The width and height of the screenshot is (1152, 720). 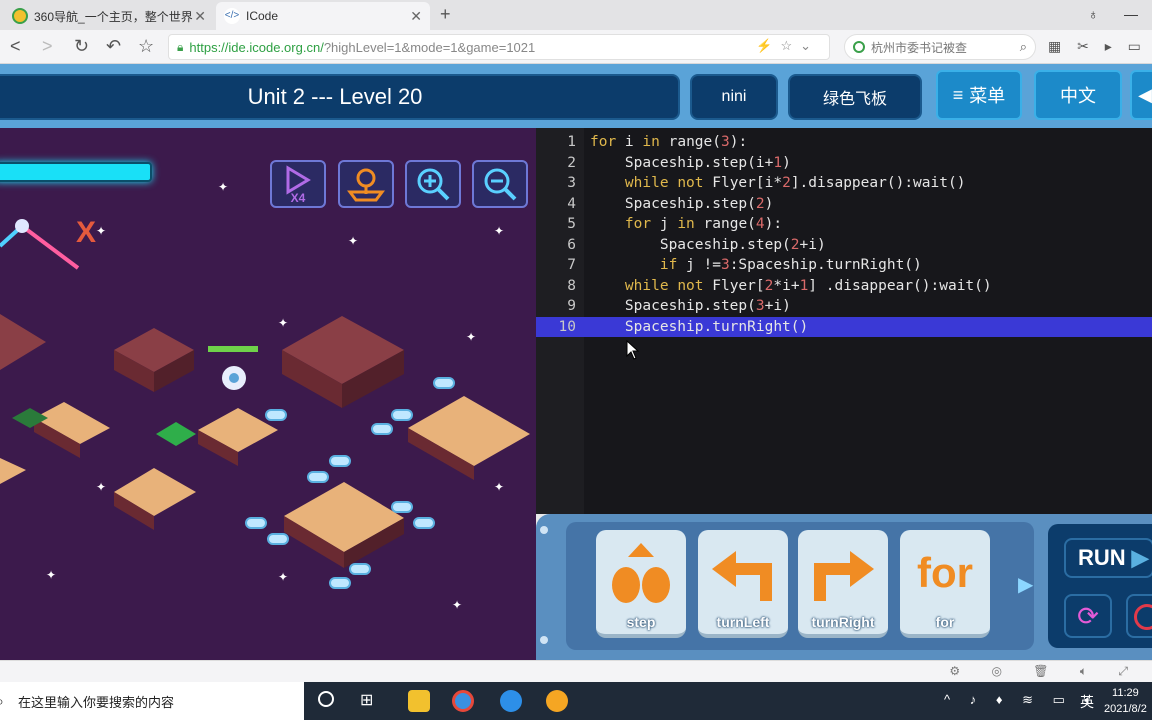 What do you see at coordinates (641, 573) in the screenshot?
I see `step-icon` at bounding box center [641, 573].